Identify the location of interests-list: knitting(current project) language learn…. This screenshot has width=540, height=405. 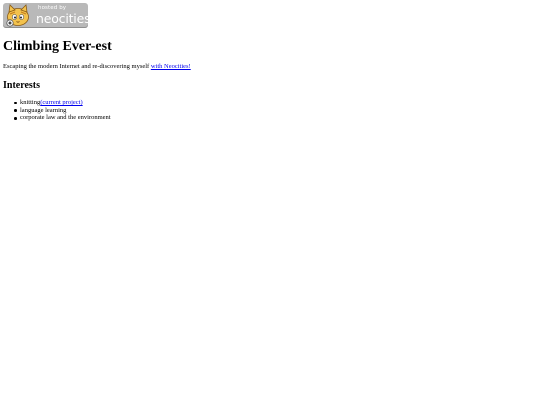
(62, 110).